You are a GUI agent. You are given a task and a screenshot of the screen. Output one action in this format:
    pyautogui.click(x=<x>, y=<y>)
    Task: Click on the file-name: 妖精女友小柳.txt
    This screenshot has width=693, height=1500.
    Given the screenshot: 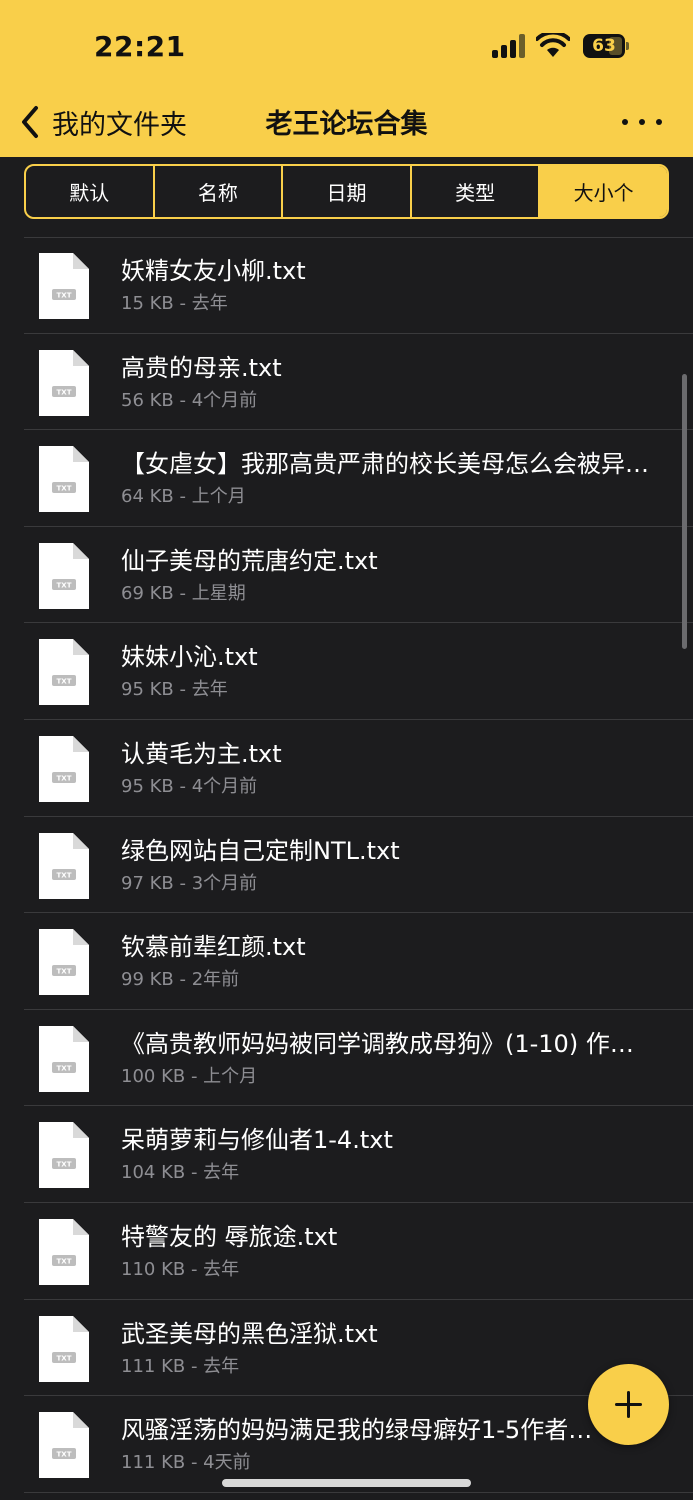 What is the action you would take?
    pyautogui.click(x=213, y=271)
    